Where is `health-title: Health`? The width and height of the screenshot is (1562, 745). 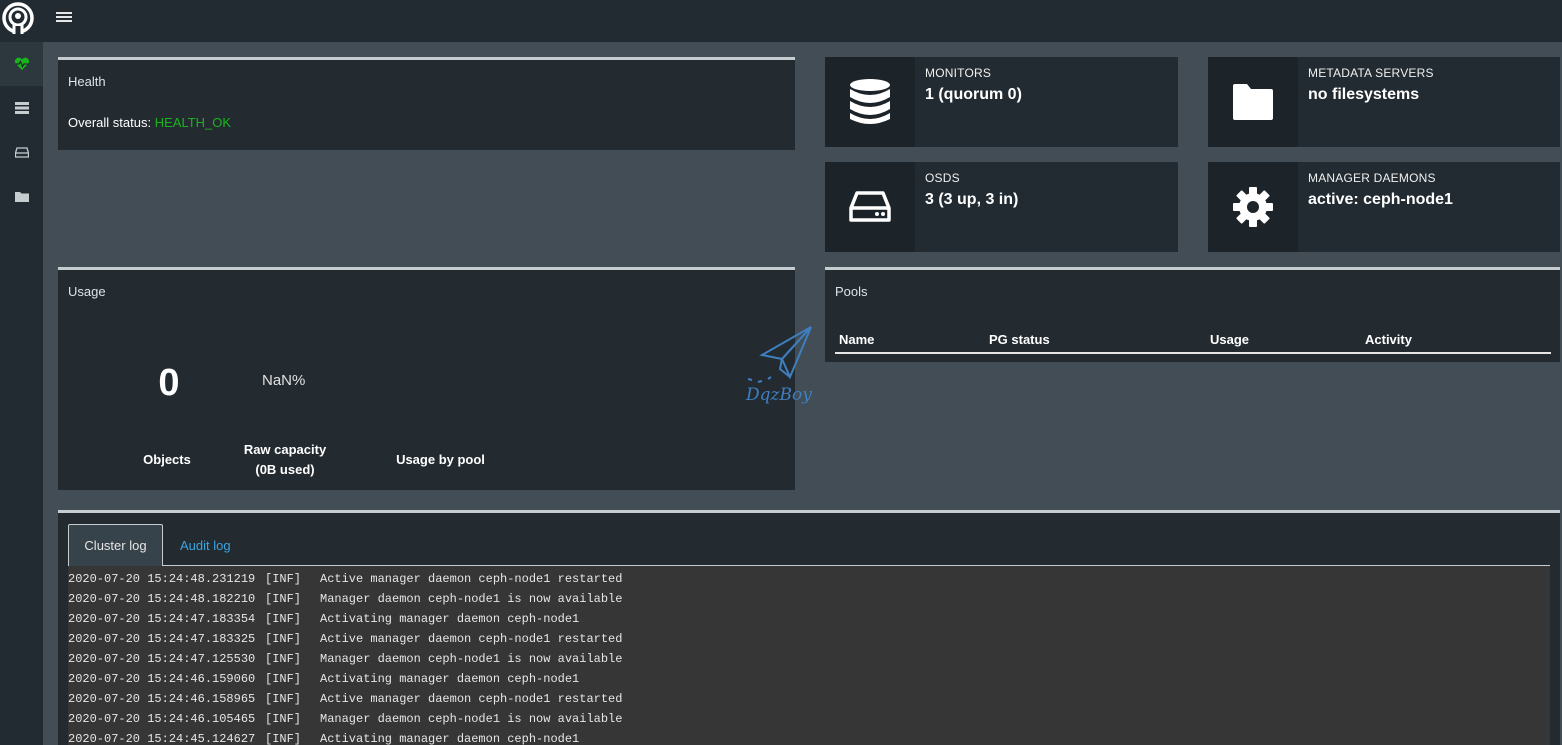
health-title: Health is located at coordinates (87, 81).